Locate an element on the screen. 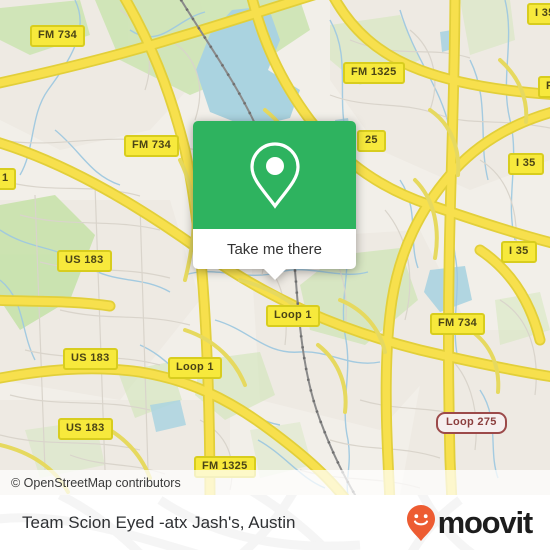 Image resolution: width=550 pixels, height=550 pixels. road-shield-loop-275: Loop 275 is located at coordinates (471, 423).